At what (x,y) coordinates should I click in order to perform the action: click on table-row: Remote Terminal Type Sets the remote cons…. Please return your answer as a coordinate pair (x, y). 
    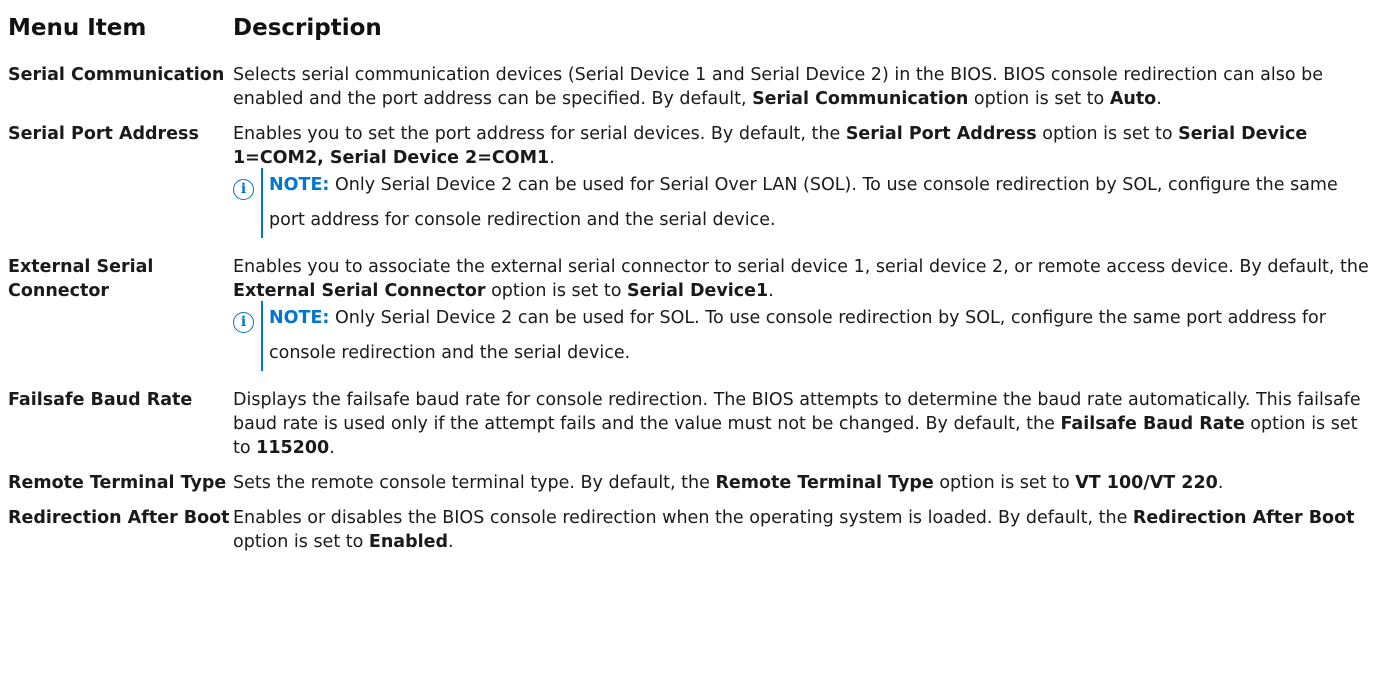
    Looking at the image, I should click on (693, 479).